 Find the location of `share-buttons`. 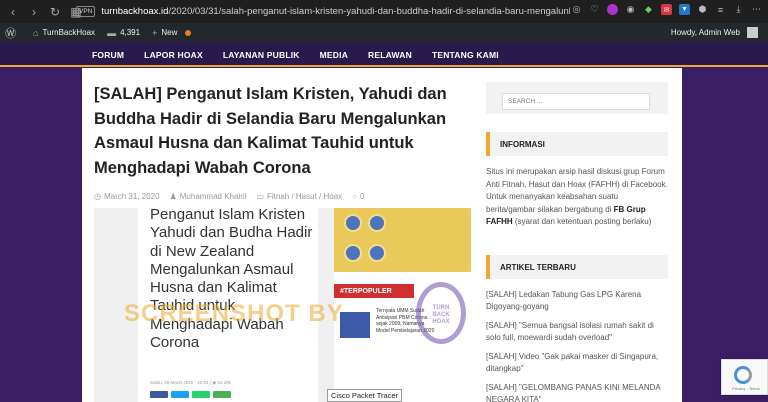

share-buttons is located at coordinates (190, 394).